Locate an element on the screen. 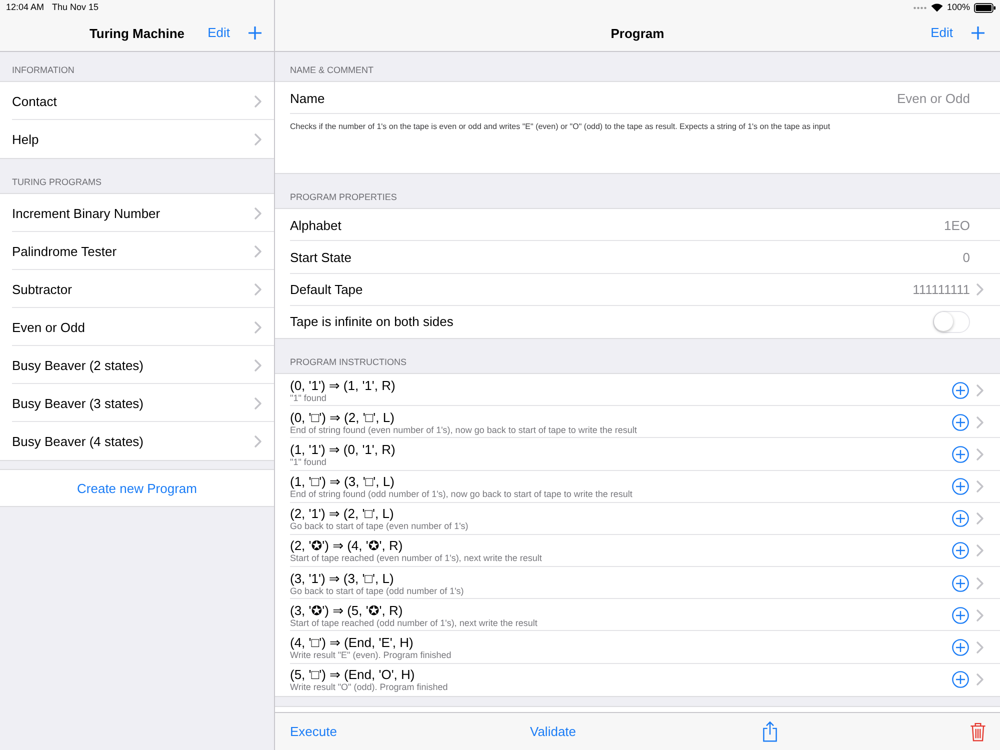 The image size is (1000, 750). field-label: Start State is located at coordinates (321, 257).